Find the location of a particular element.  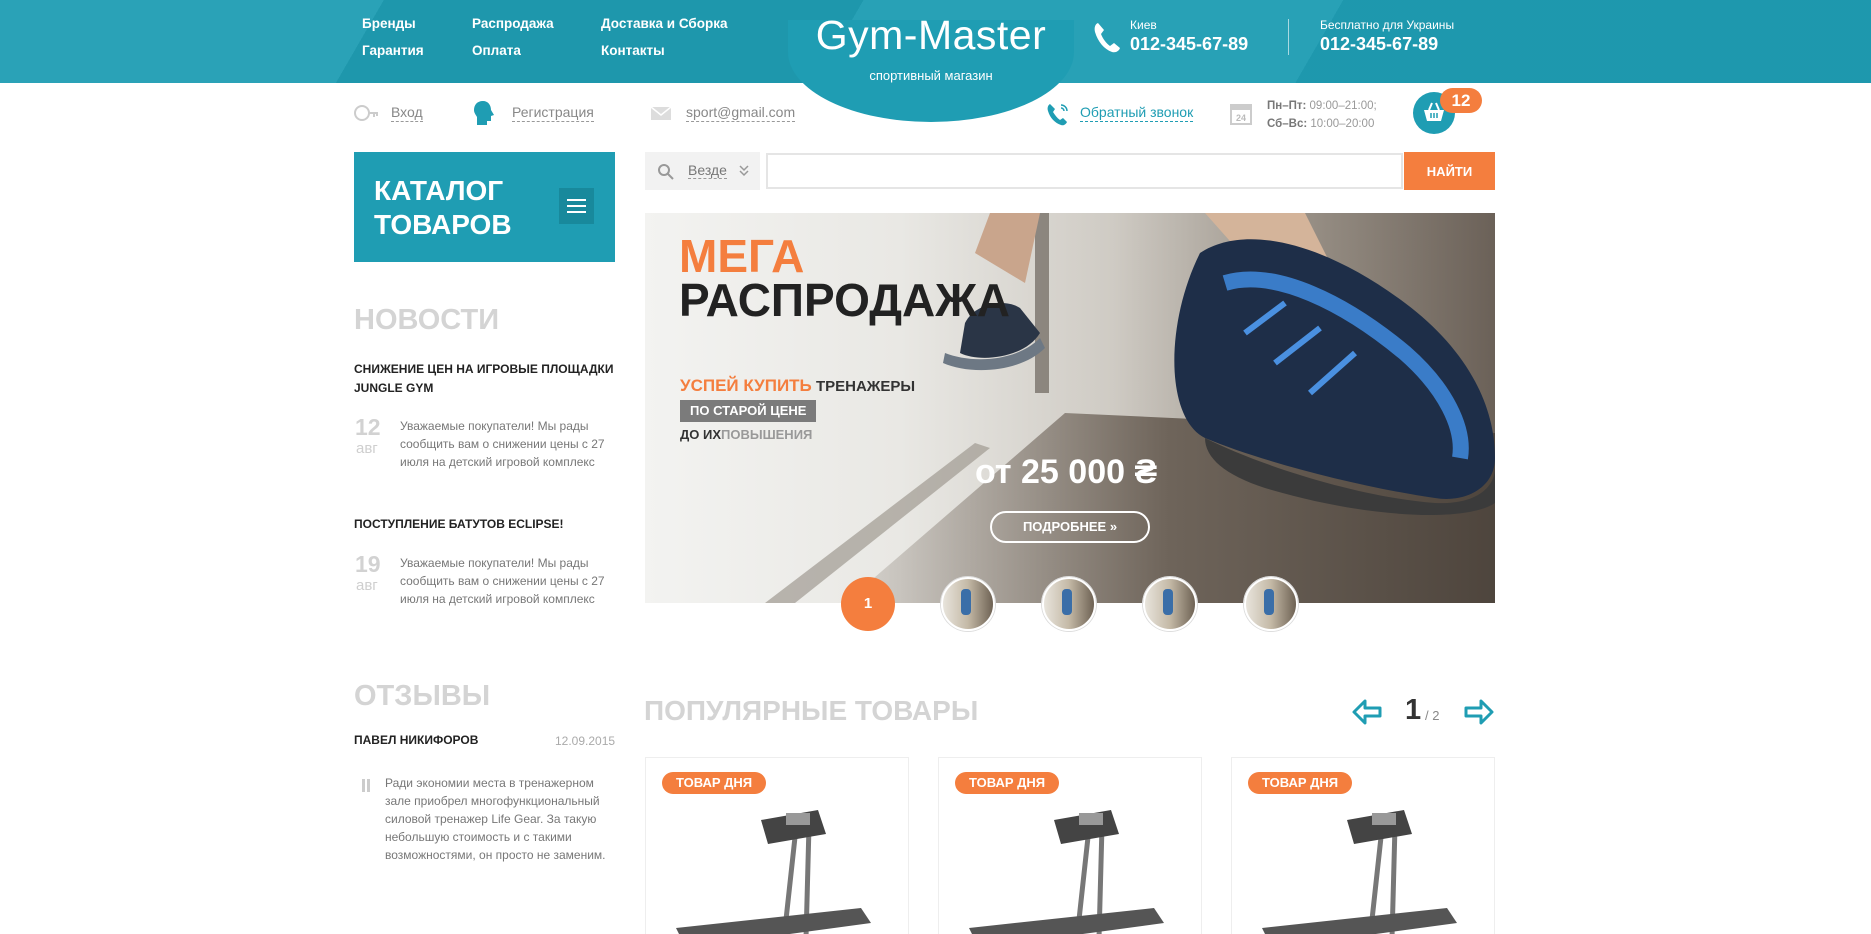

free-phone-number: 012-345-67-89 is located at coordinates (1379, 44).